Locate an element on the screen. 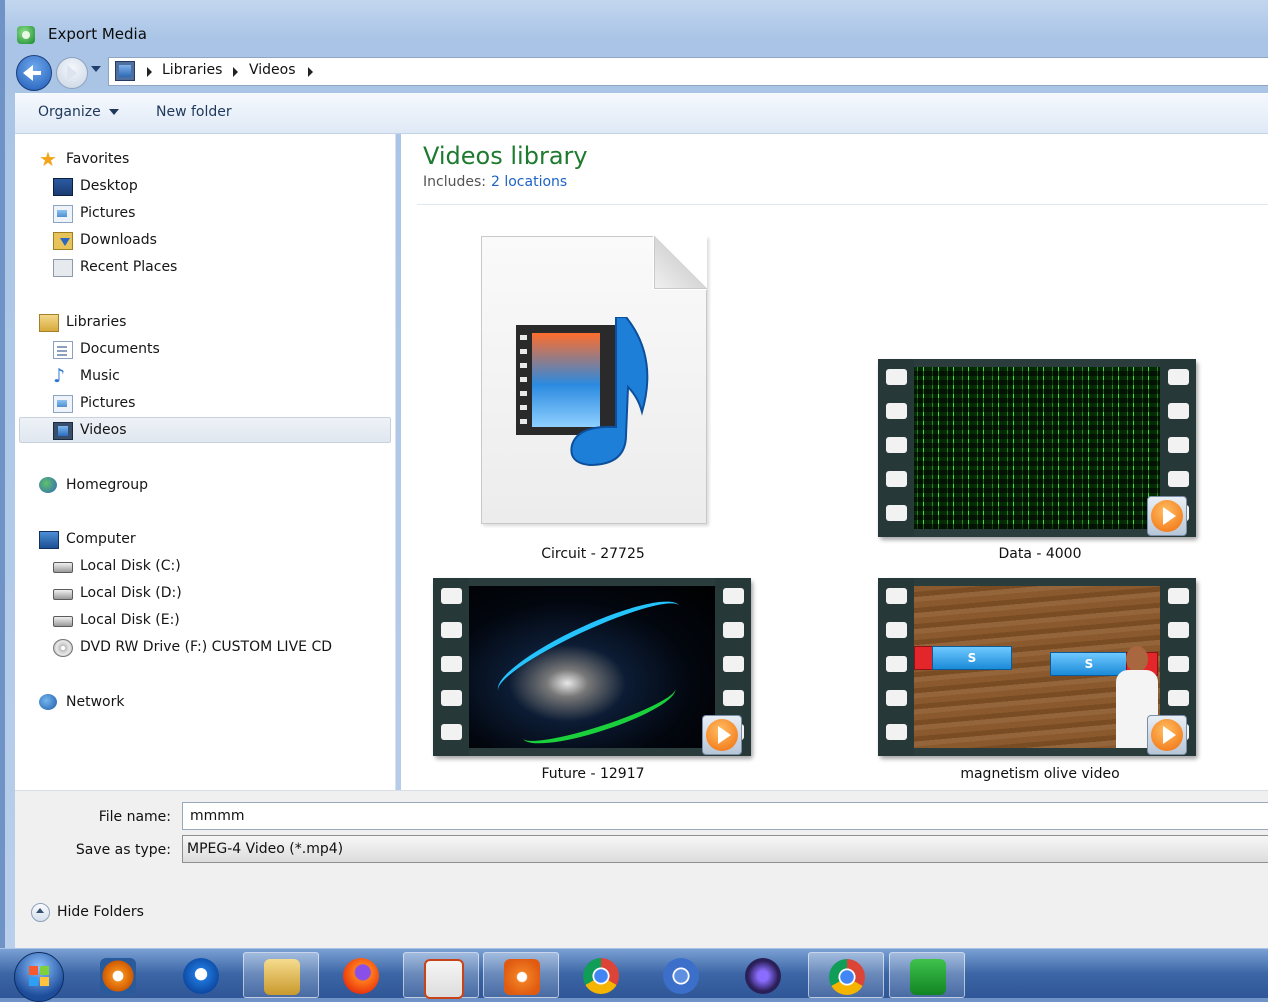  library-title: Videos library is located at coordinates (505, 156).